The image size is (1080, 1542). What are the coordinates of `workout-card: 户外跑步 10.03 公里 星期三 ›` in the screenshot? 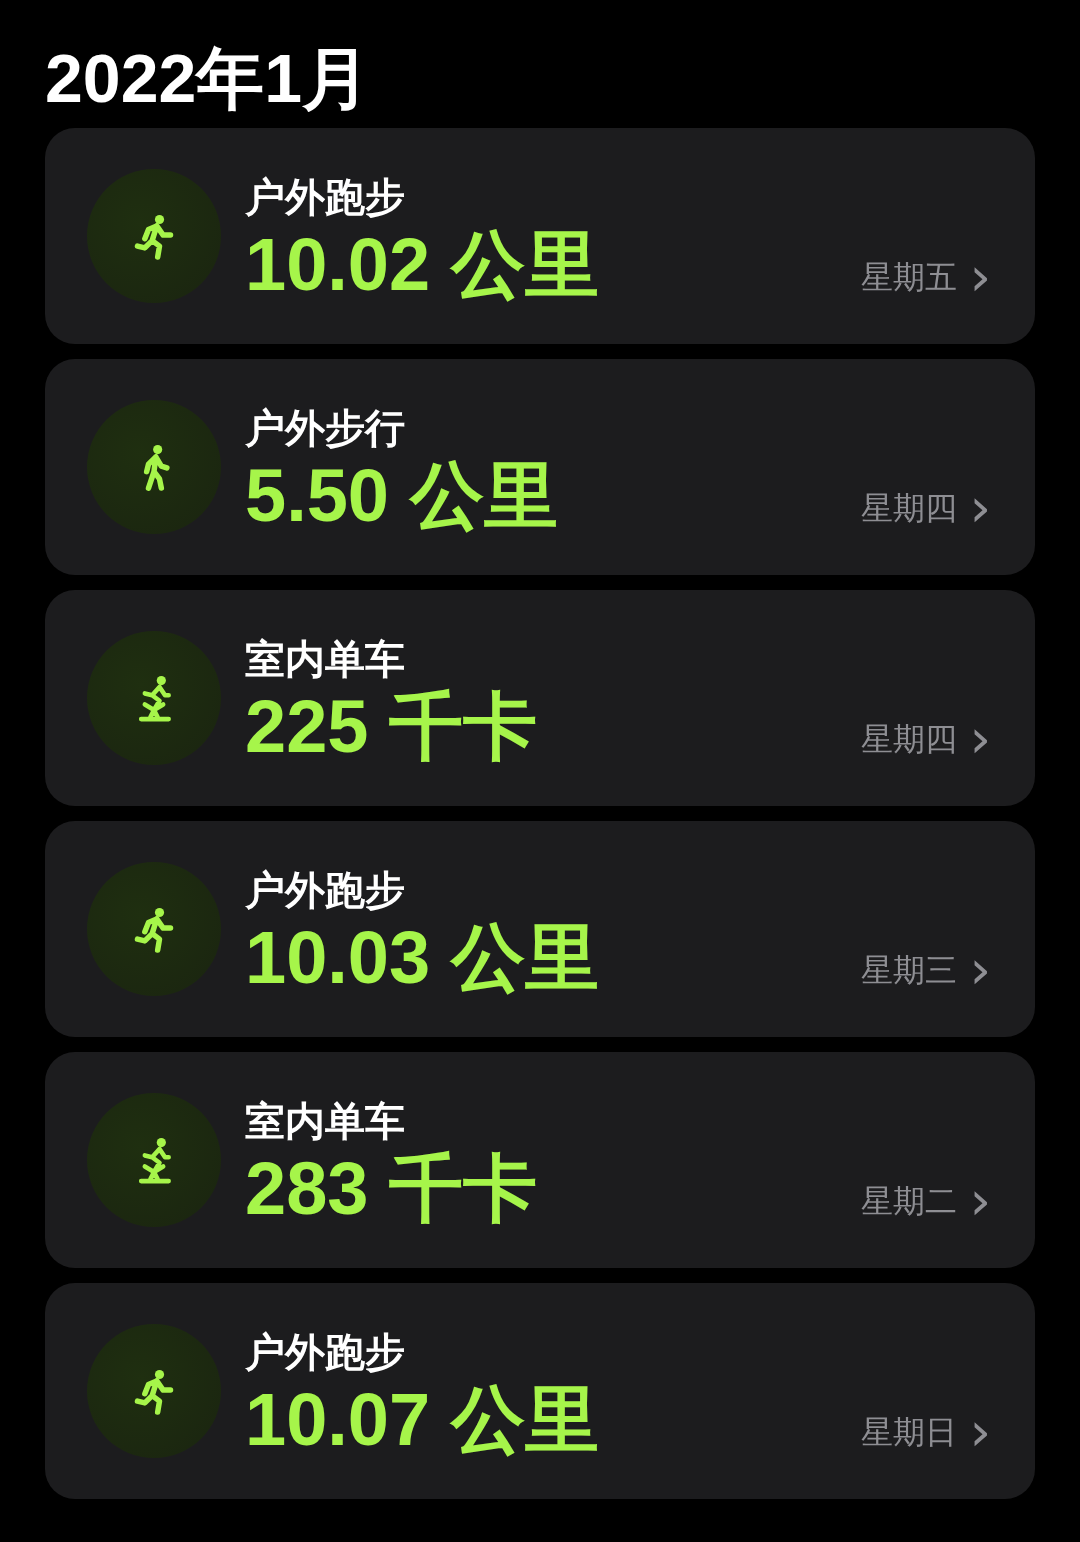 It's located at (540, 929).